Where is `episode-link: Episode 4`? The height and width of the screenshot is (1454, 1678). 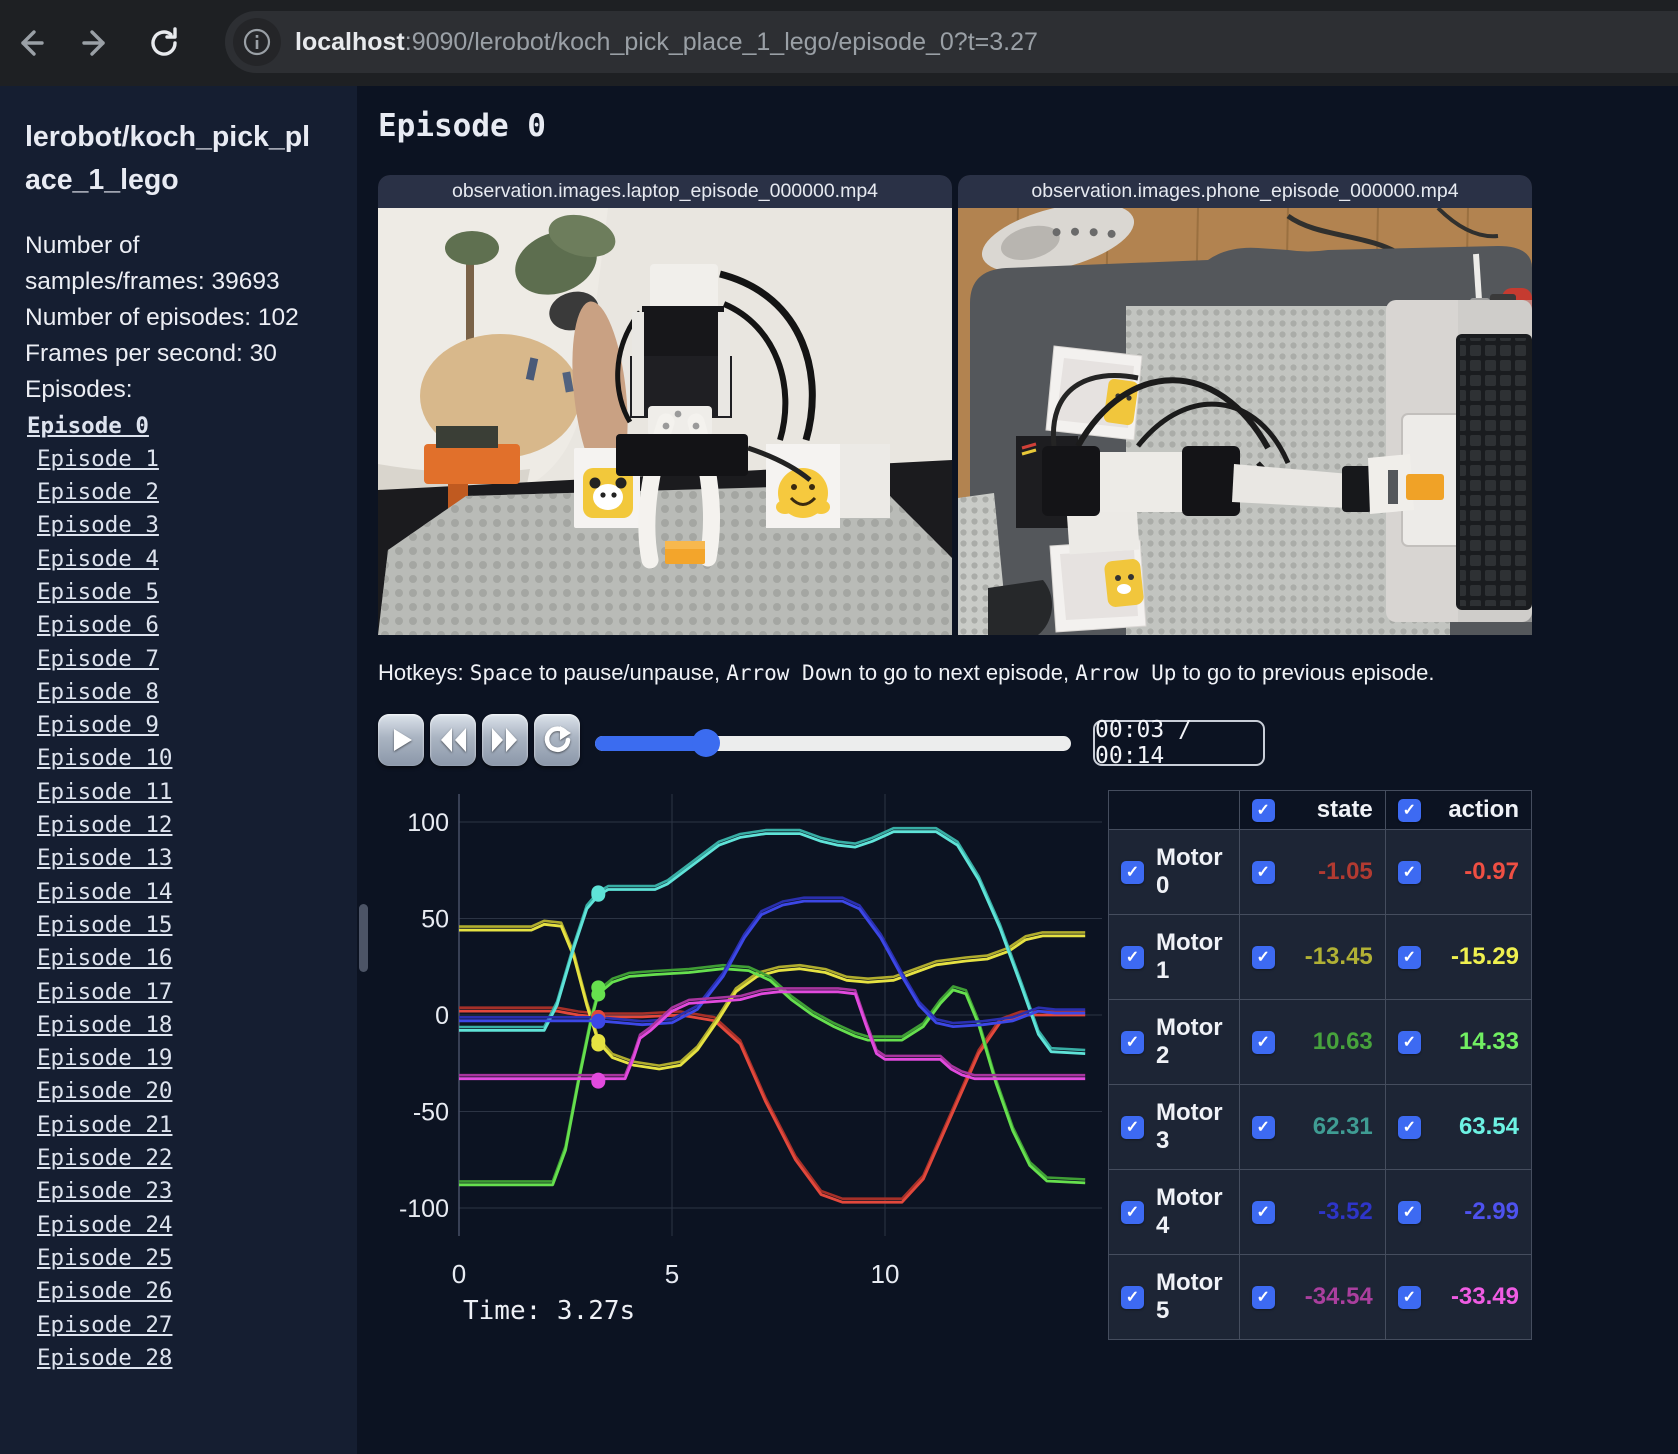
episode-link: Episode 4 is located at coordinates (98, 559).